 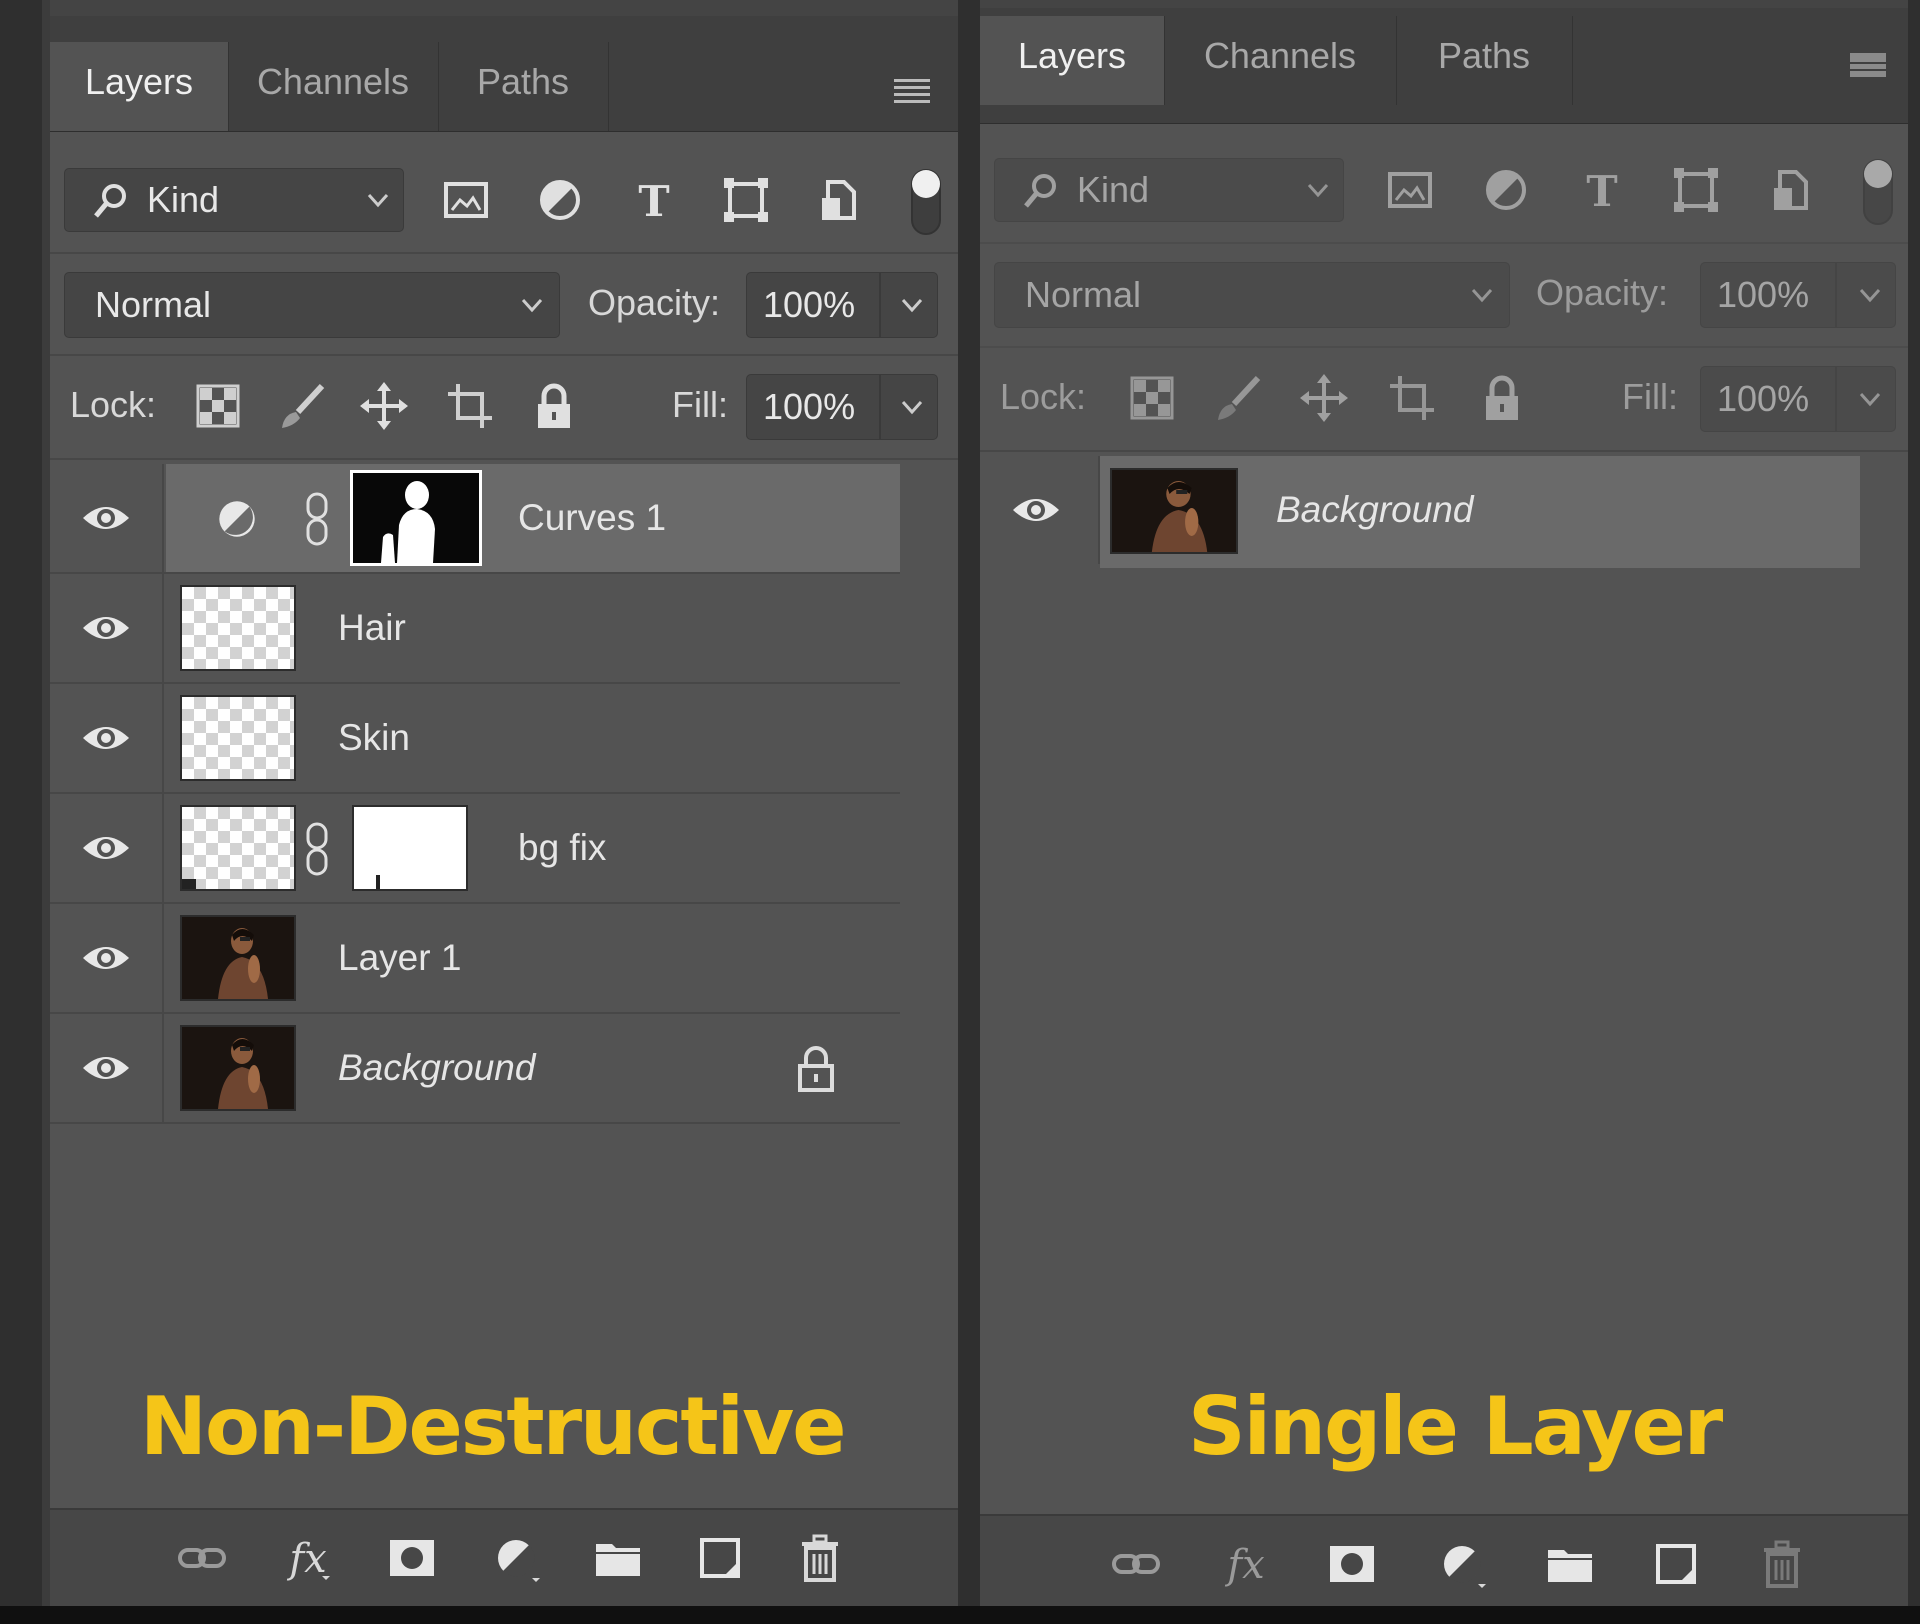 What do you see at coordinates (372, 628) in the screenshot?
I see `layer-name: Hair` at bounding box center [372, 628].